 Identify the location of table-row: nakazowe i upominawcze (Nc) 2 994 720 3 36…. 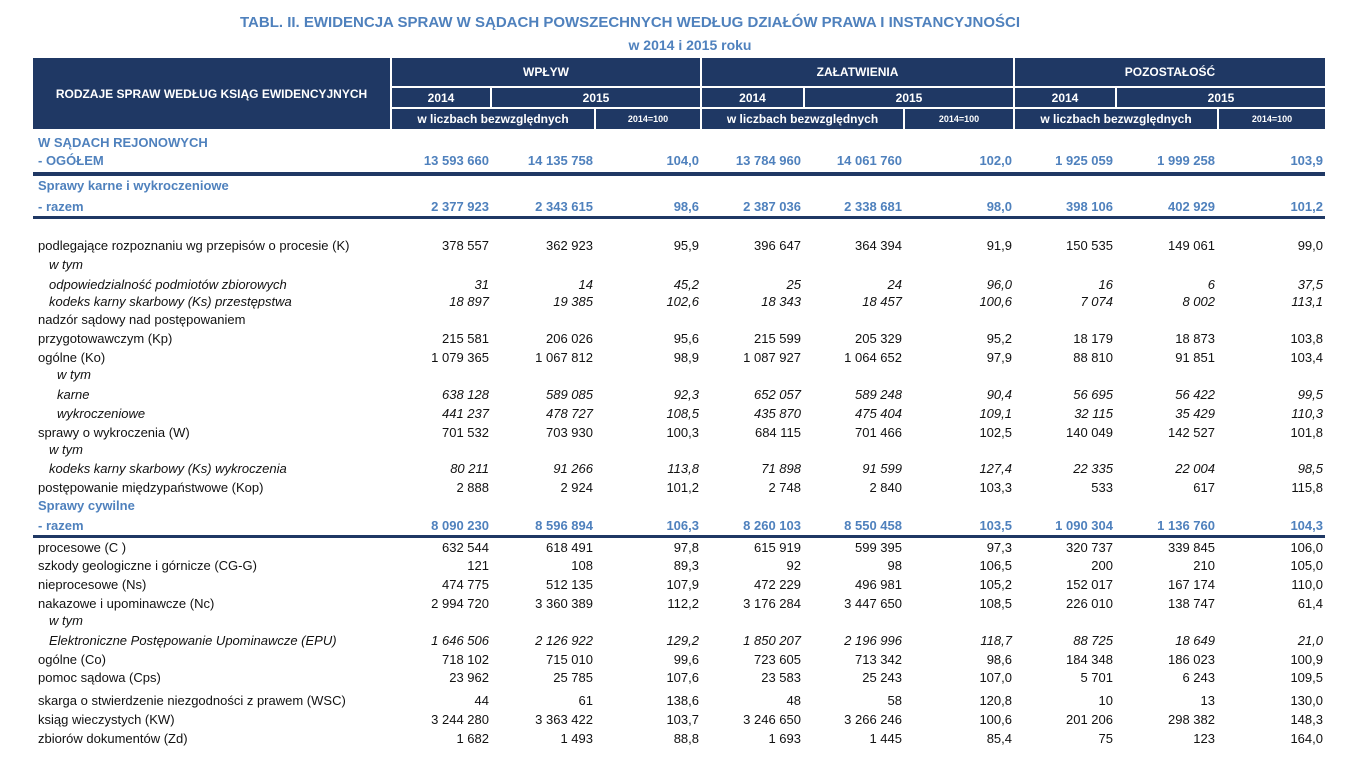
(679, 604).